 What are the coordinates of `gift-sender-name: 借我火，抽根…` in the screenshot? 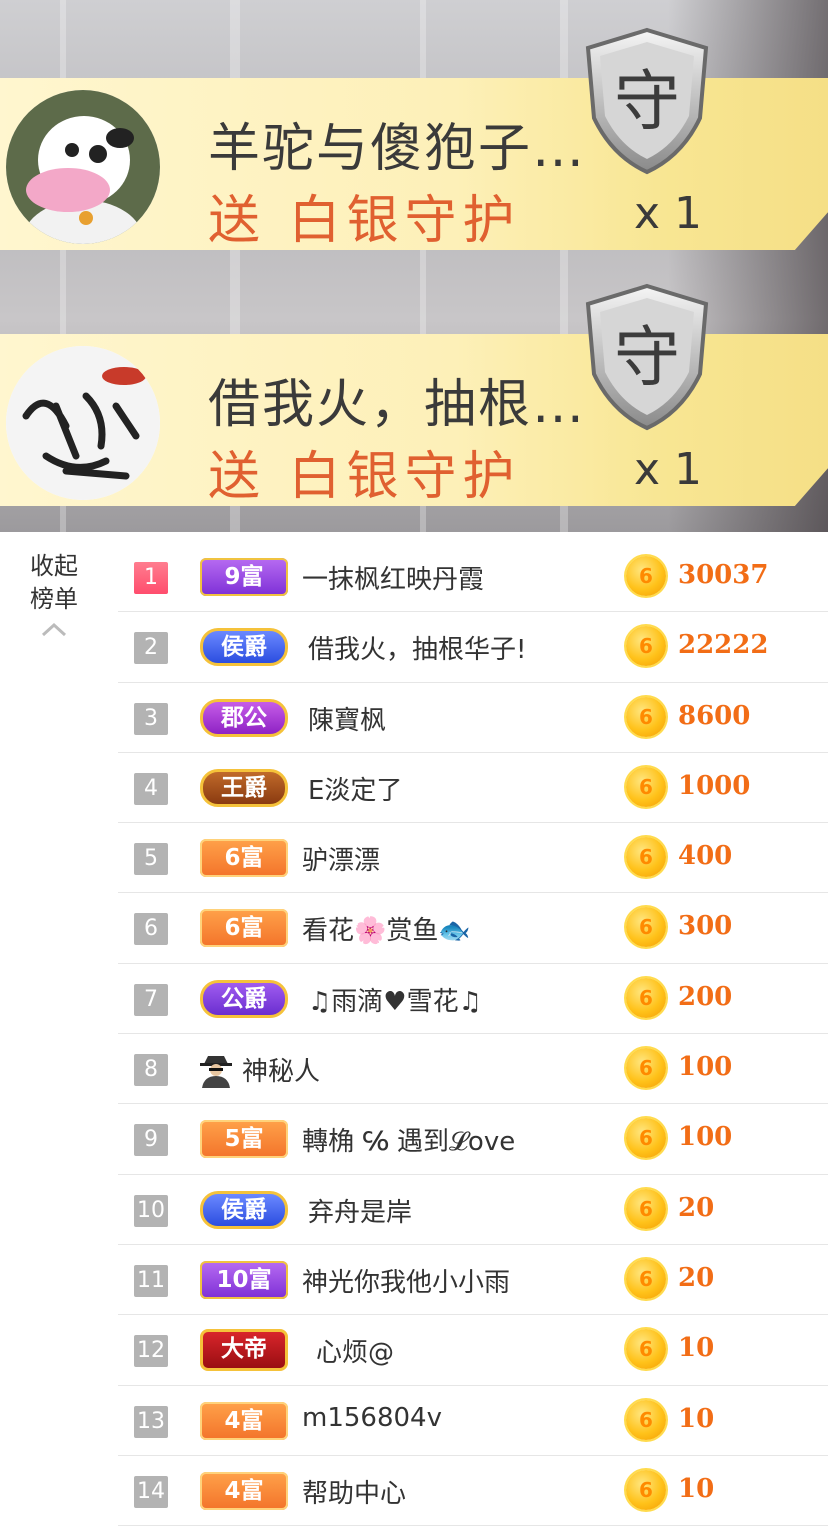 It's located at (397, 405).